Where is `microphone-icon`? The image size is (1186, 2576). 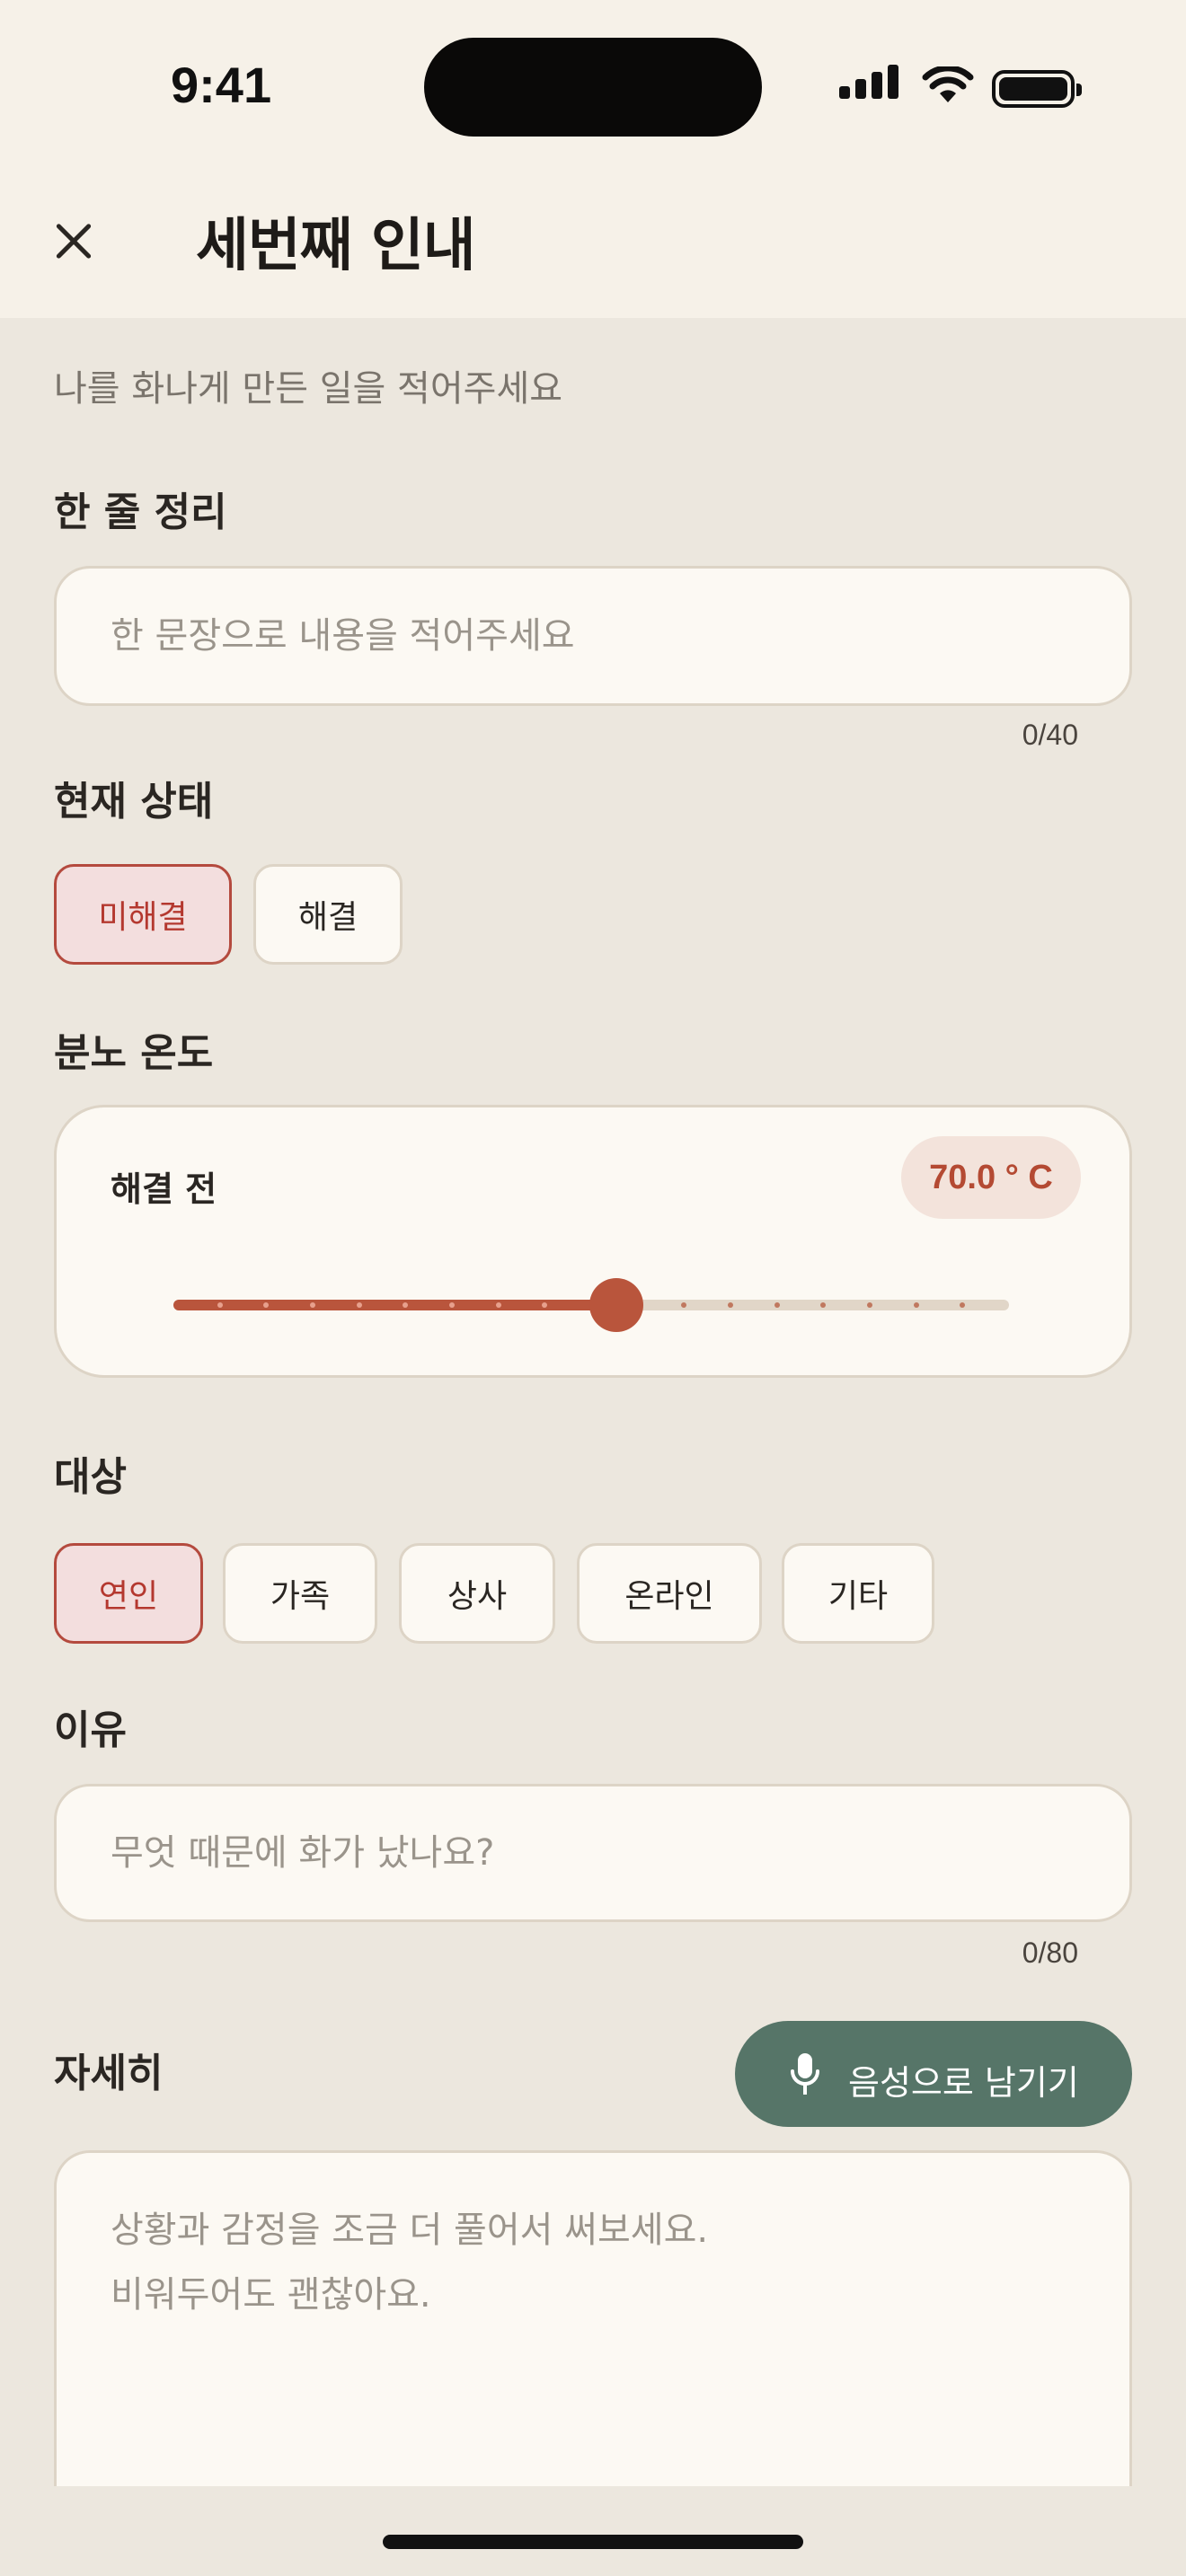 microphone-icon is located at coordinates (805, 2074).